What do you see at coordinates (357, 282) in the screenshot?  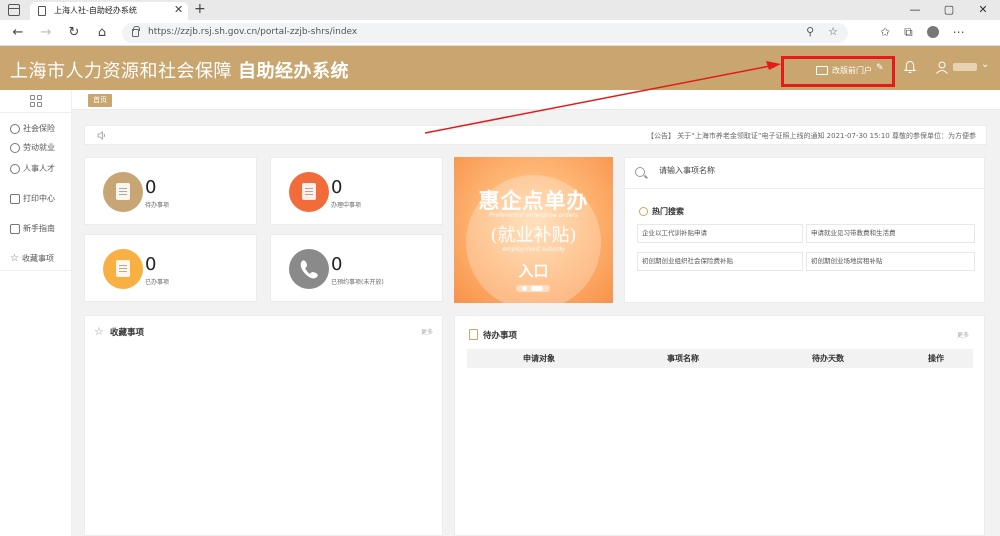 I see `booked-label: 已预约事项(未开放)` at bounding box center [357, 282].